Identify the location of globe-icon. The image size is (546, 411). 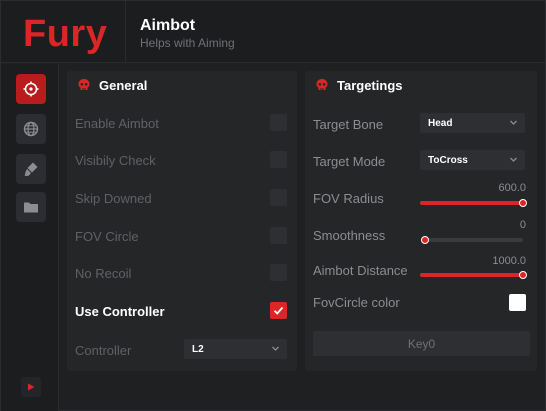
(31, 129).